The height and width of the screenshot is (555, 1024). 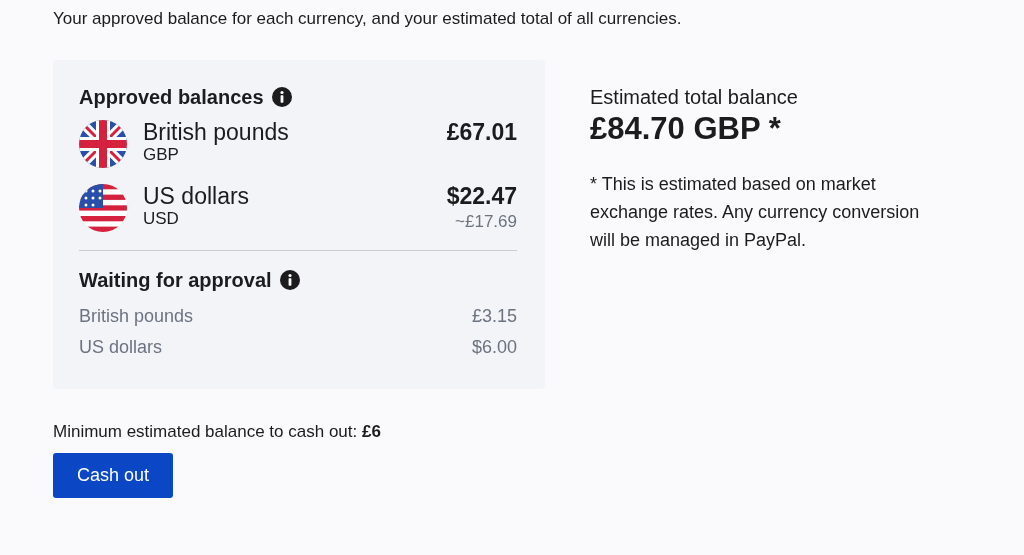 I want to click on total-label: Estimated total balance, so click(x=694, y=97).